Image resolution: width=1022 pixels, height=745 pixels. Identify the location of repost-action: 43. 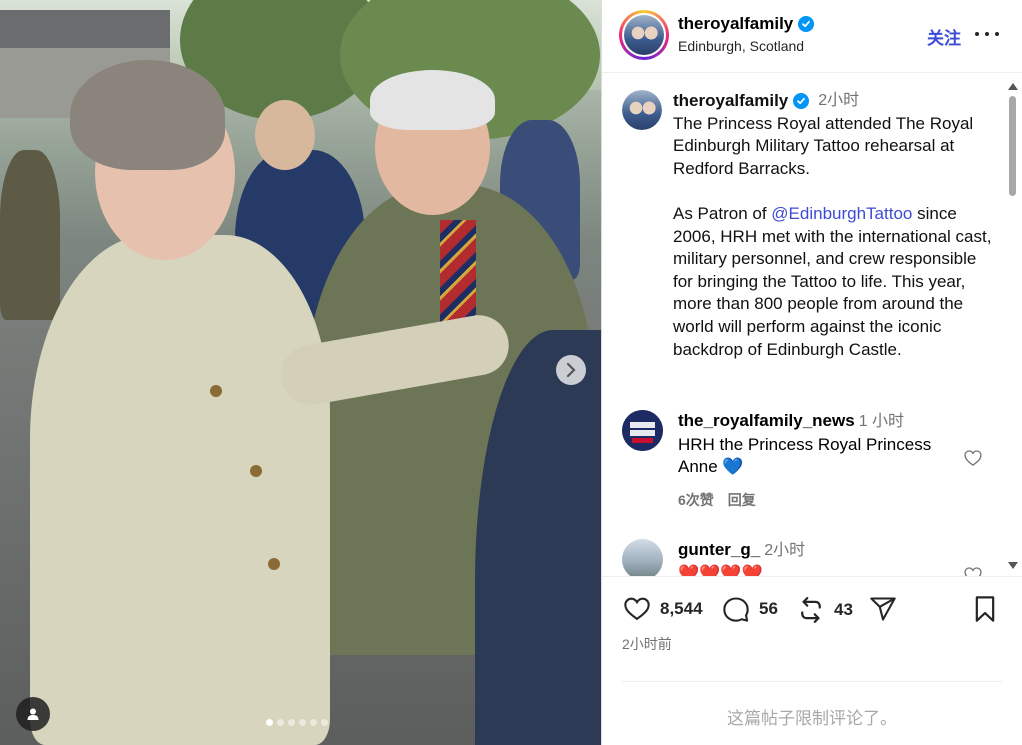
(824, 610).